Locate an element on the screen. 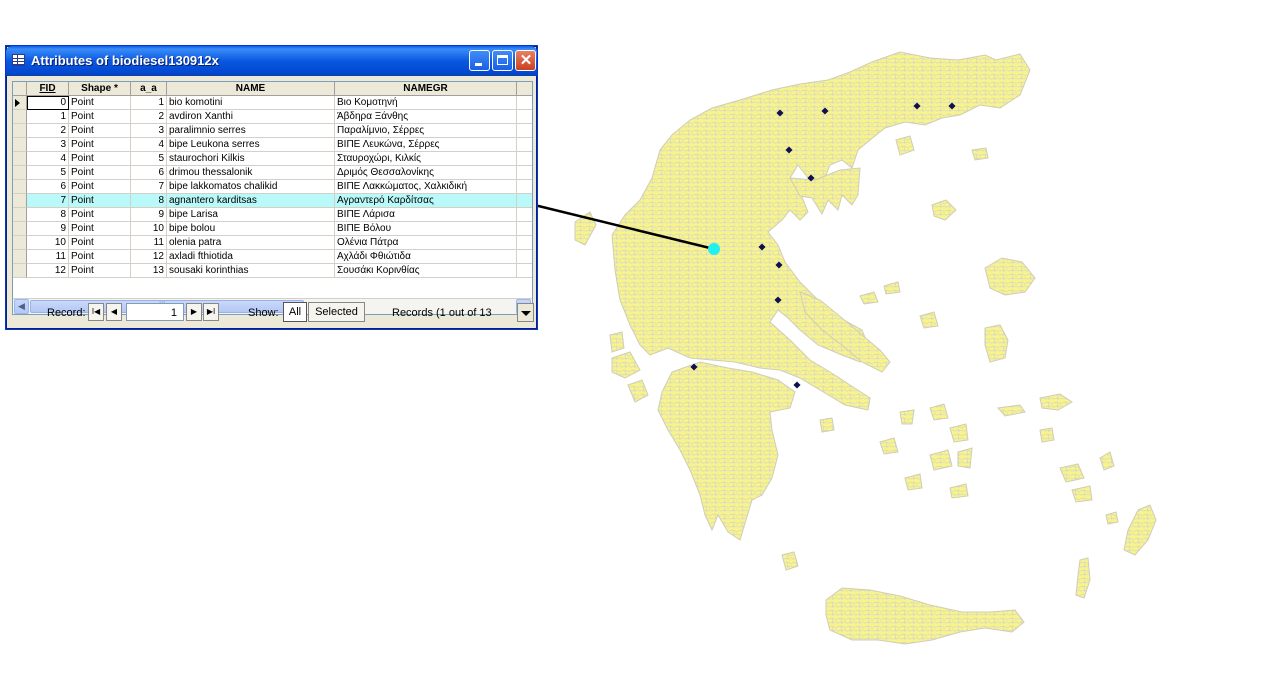 The width and height of the screenshot is (1266, 695). cell-fid: 10 is located at coordinates (48, 243).